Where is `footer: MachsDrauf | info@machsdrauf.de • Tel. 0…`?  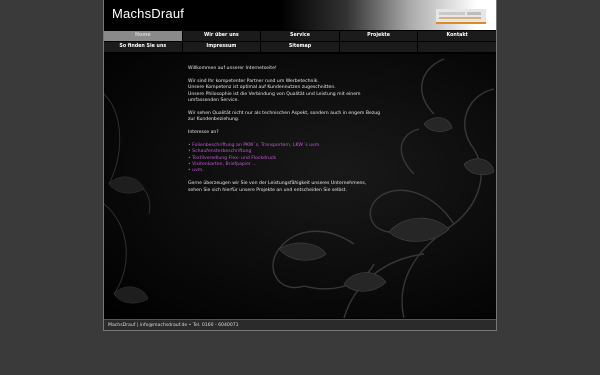
footer: MachsDrauf | info@machsdrauf.de • Tel. 0… is located at coordinates (300, 324).